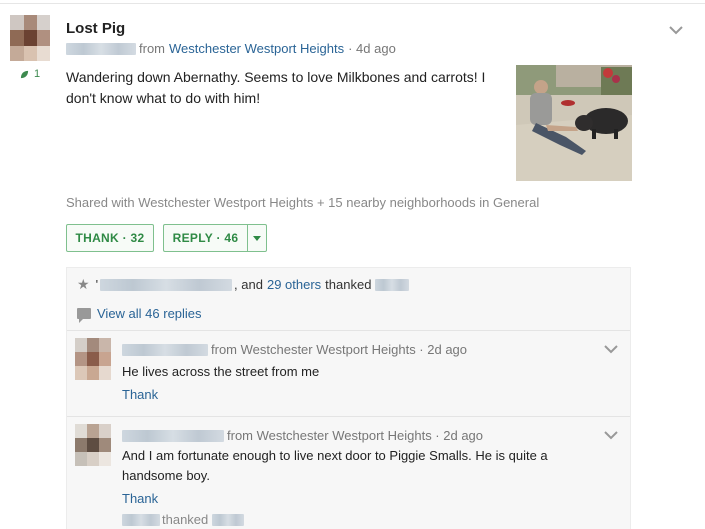 The width and height of the screenshot is (705, 529). What do you see at coordinates (30, 38) in the screenshot?
I see `post-author-avatar` at bounding box center [30, 38].